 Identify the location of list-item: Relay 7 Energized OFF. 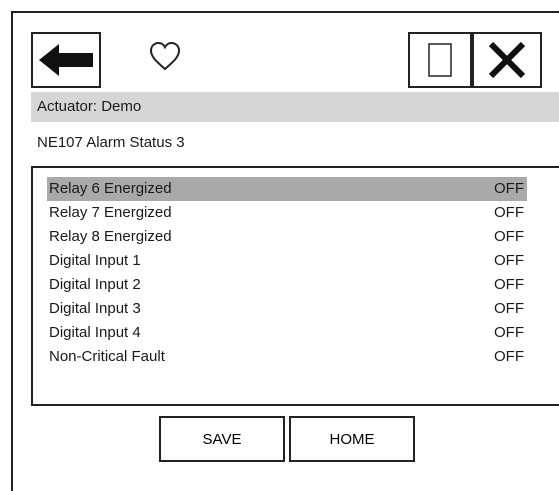
(287, 213).